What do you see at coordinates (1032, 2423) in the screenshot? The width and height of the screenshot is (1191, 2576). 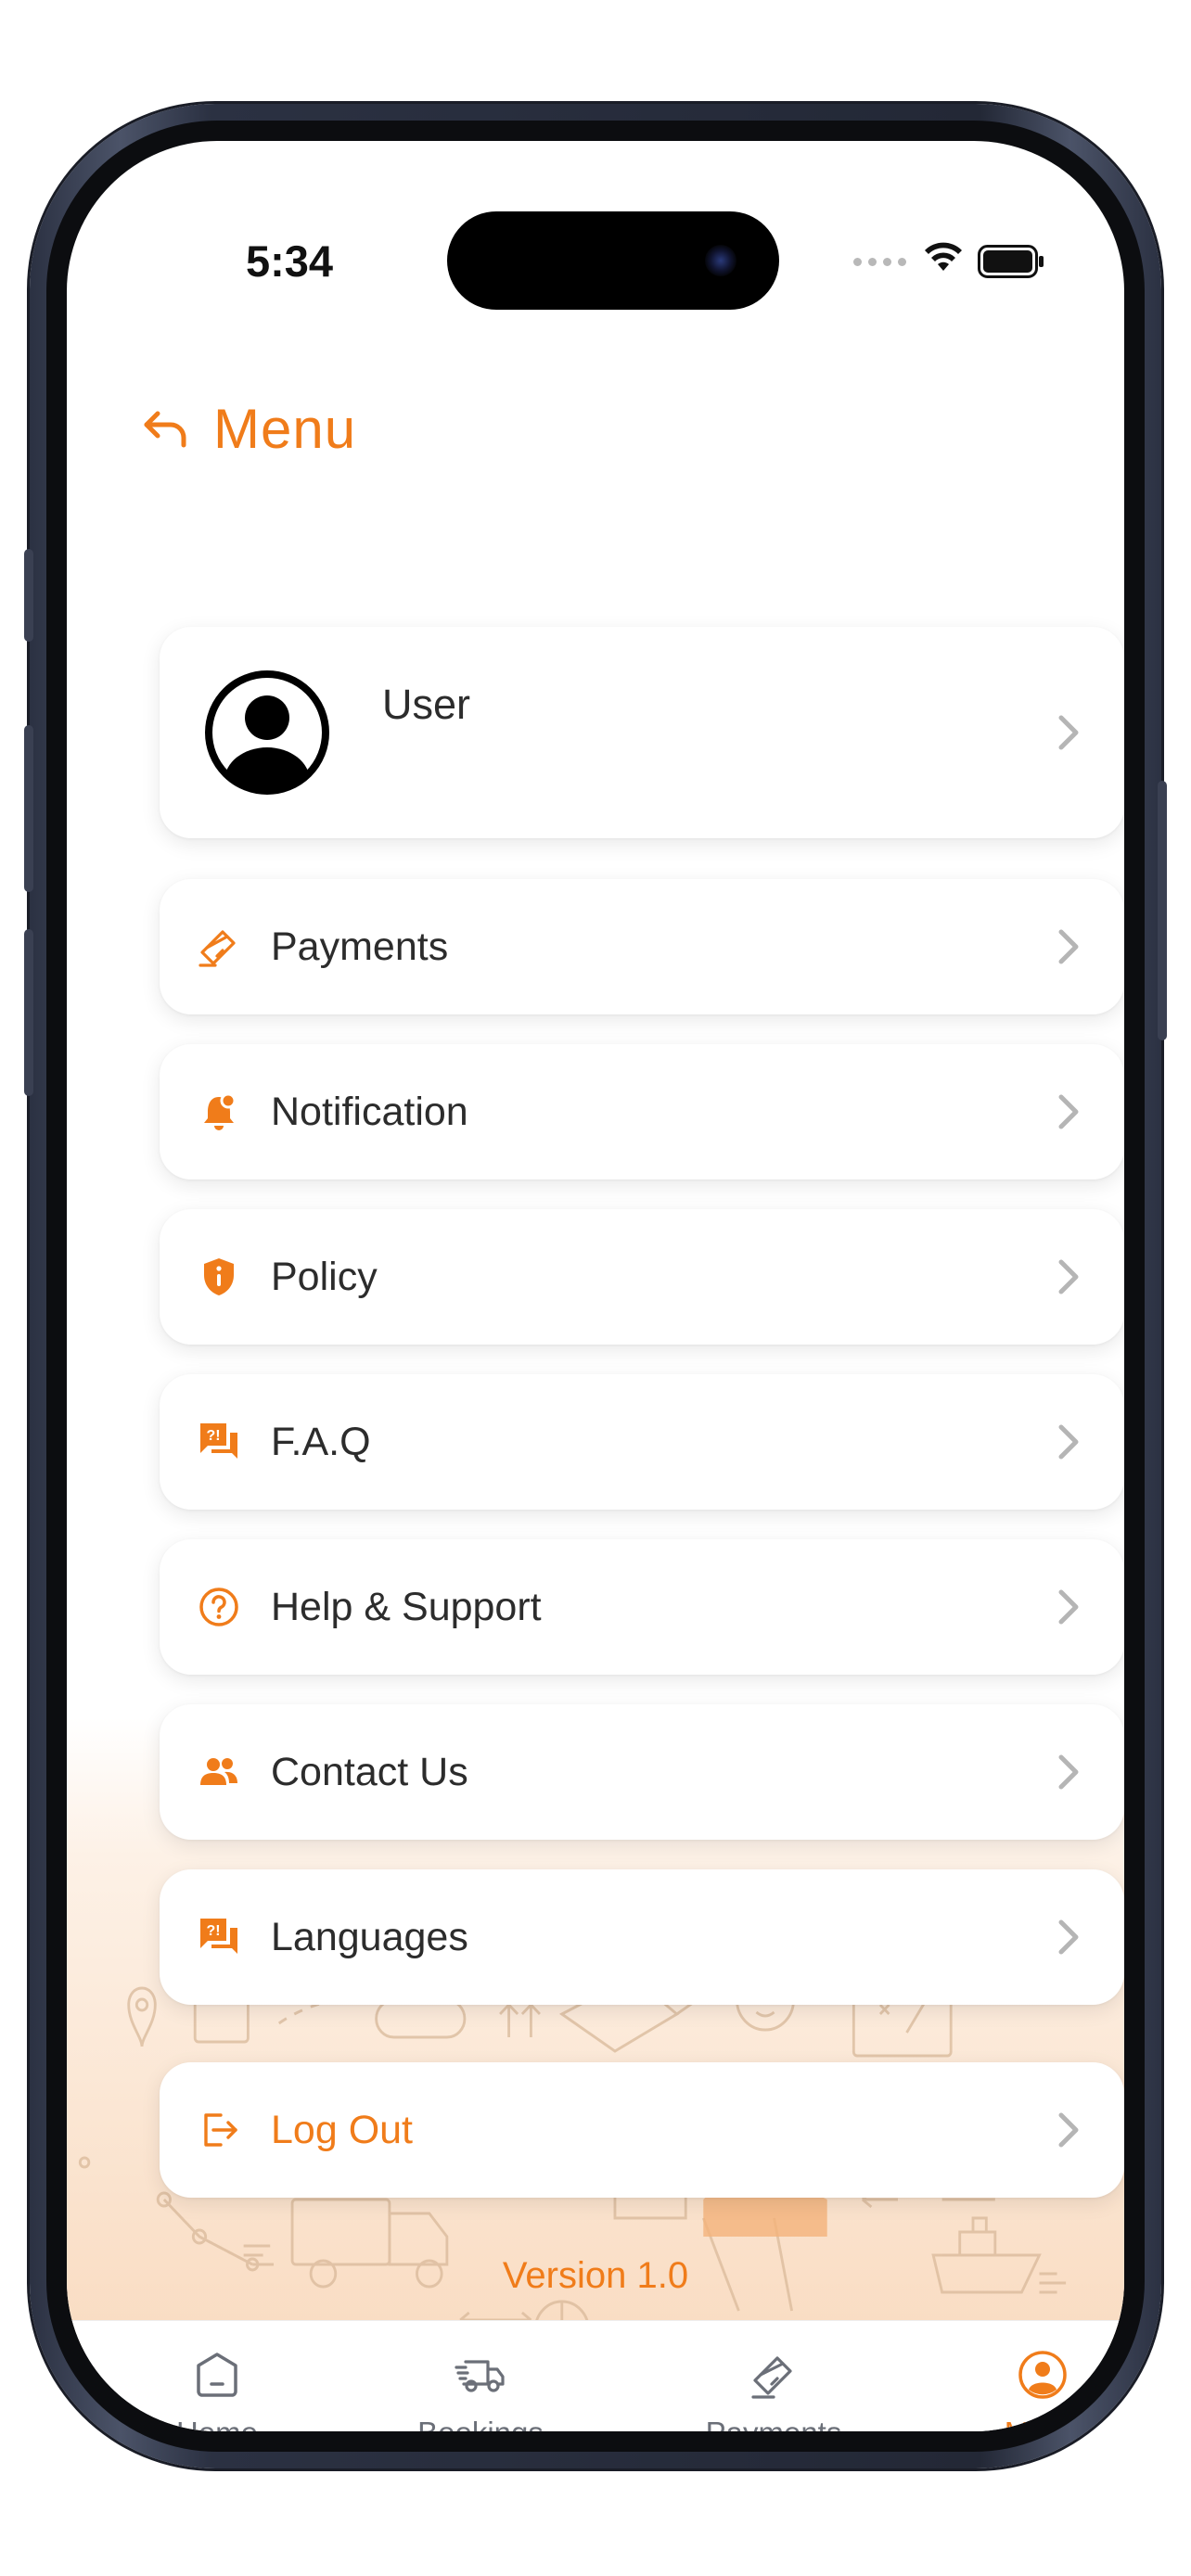 I see `tab-label: Menu` at bounding box center [1032, 2423].